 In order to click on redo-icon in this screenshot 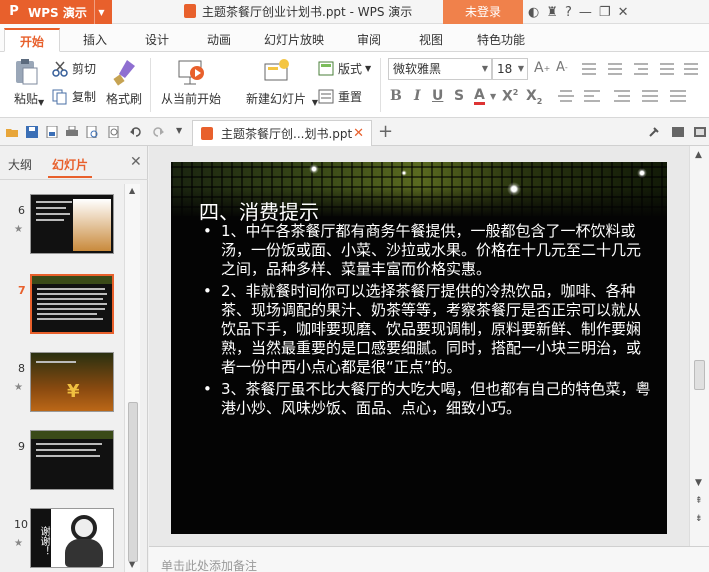, I will do `click(158, 132)`.